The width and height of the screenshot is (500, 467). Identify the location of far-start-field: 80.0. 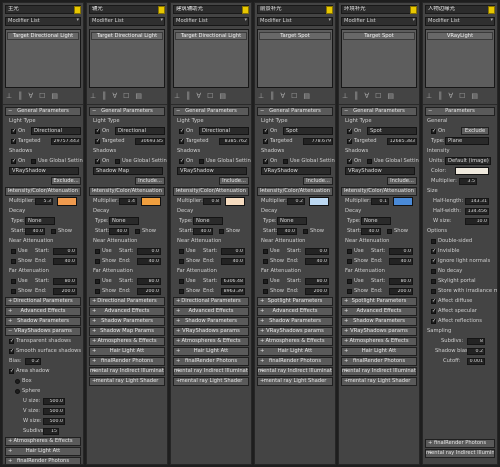
(149, 281).